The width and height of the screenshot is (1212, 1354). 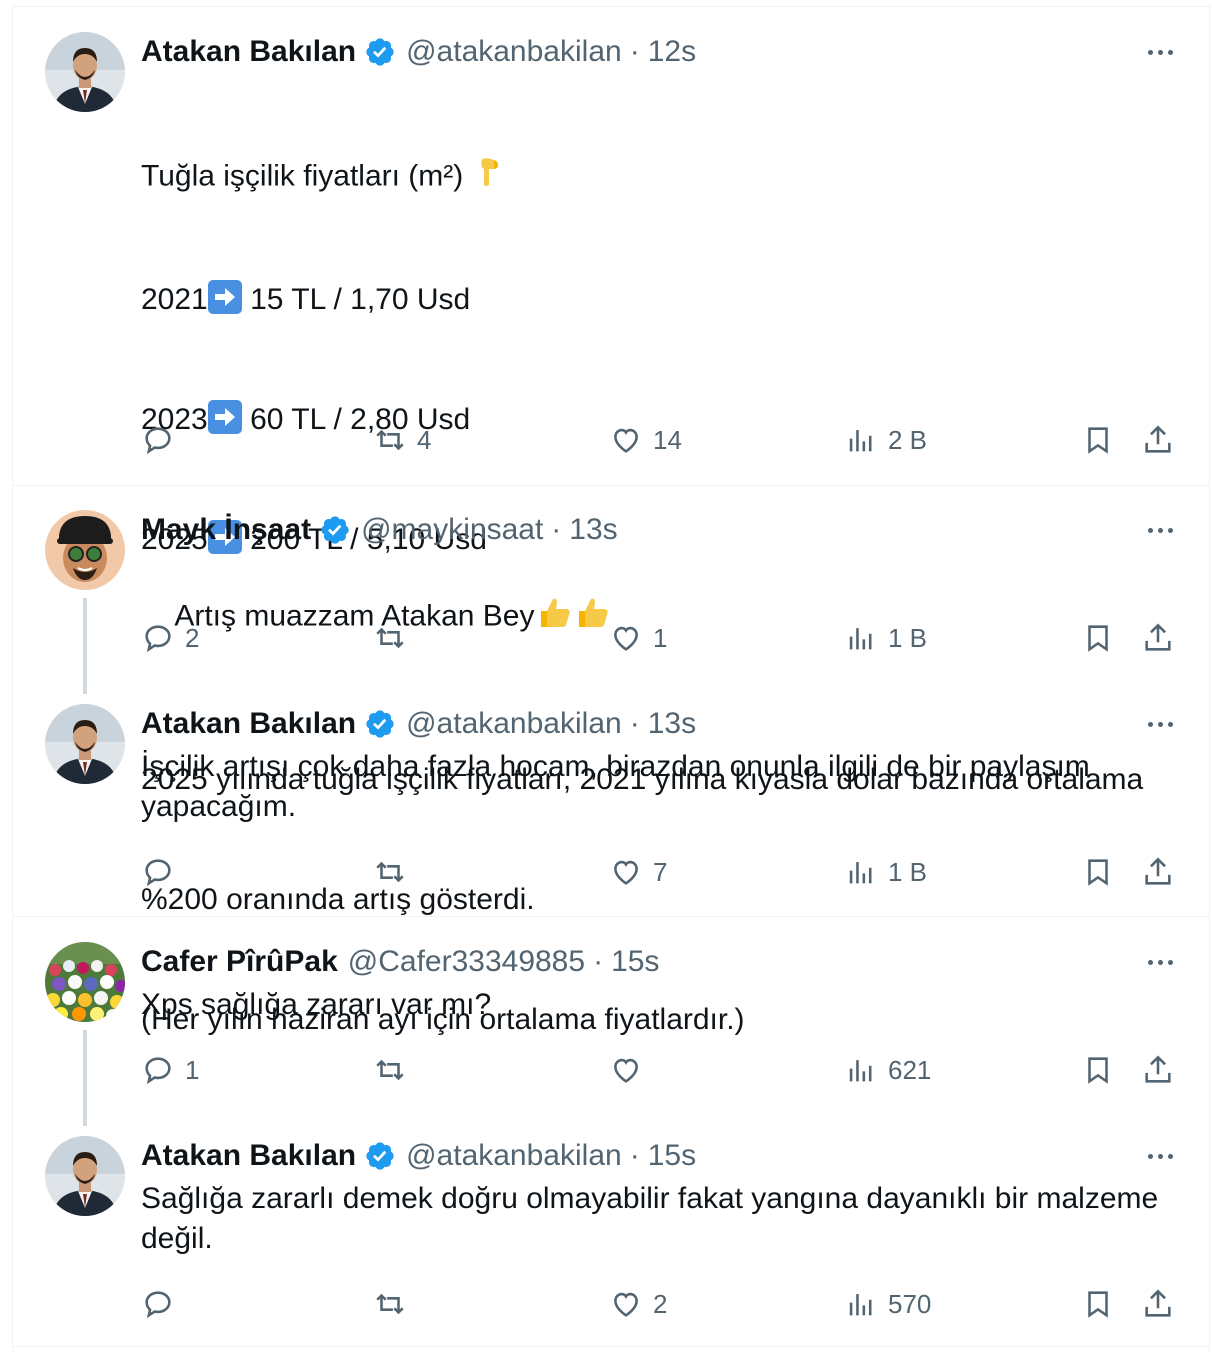 What do you see at coordinates (85, 1078) in the screenshot?
I see `thread-connector` at bounding box center [85, 1078].